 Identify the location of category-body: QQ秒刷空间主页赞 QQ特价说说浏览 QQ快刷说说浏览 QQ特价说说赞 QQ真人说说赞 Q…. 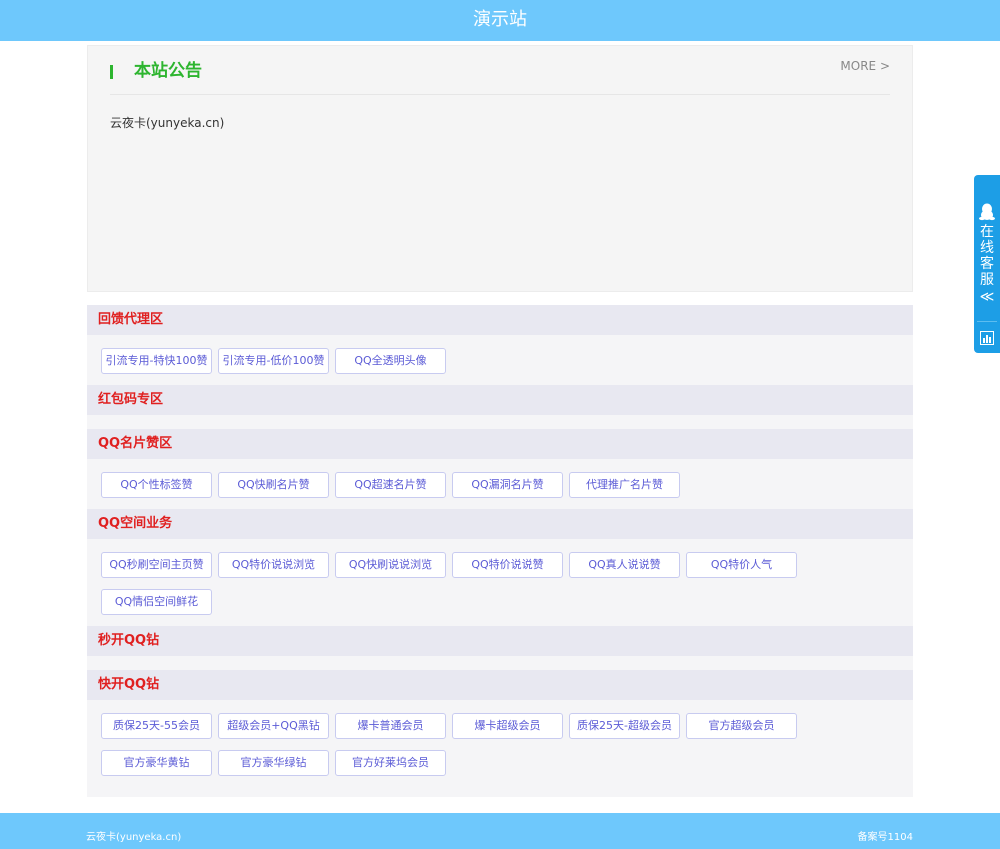
(500, 582).